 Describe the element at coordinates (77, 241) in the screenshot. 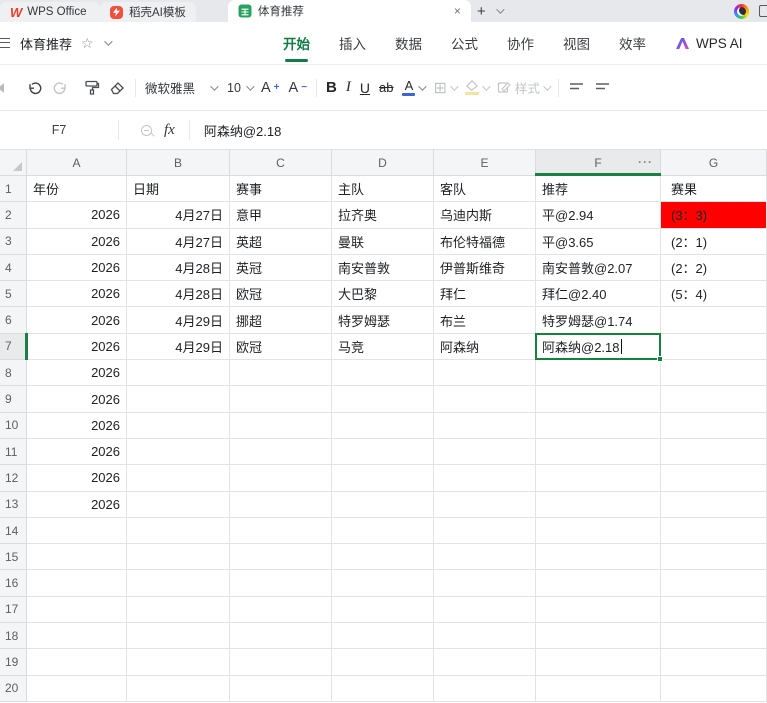

I see `cell-A3: 2026` at that location.